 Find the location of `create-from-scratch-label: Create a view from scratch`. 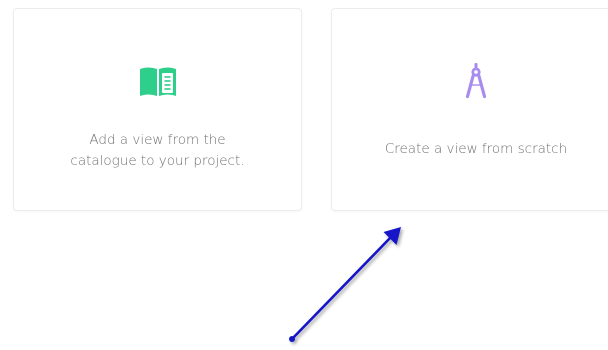

create-from-scratch-label: Create a view from scratch is located at coordinates (476, 149).